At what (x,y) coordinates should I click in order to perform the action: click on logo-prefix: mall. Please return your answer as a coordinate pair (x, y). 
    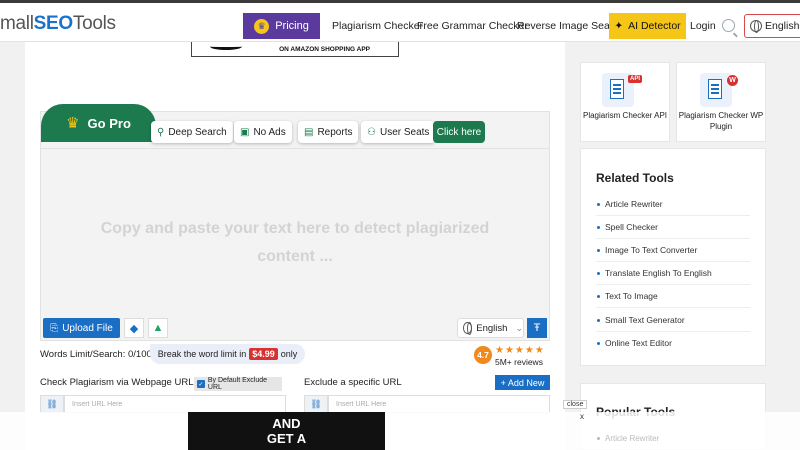
    Looking at the image, I should click on (17, 23).